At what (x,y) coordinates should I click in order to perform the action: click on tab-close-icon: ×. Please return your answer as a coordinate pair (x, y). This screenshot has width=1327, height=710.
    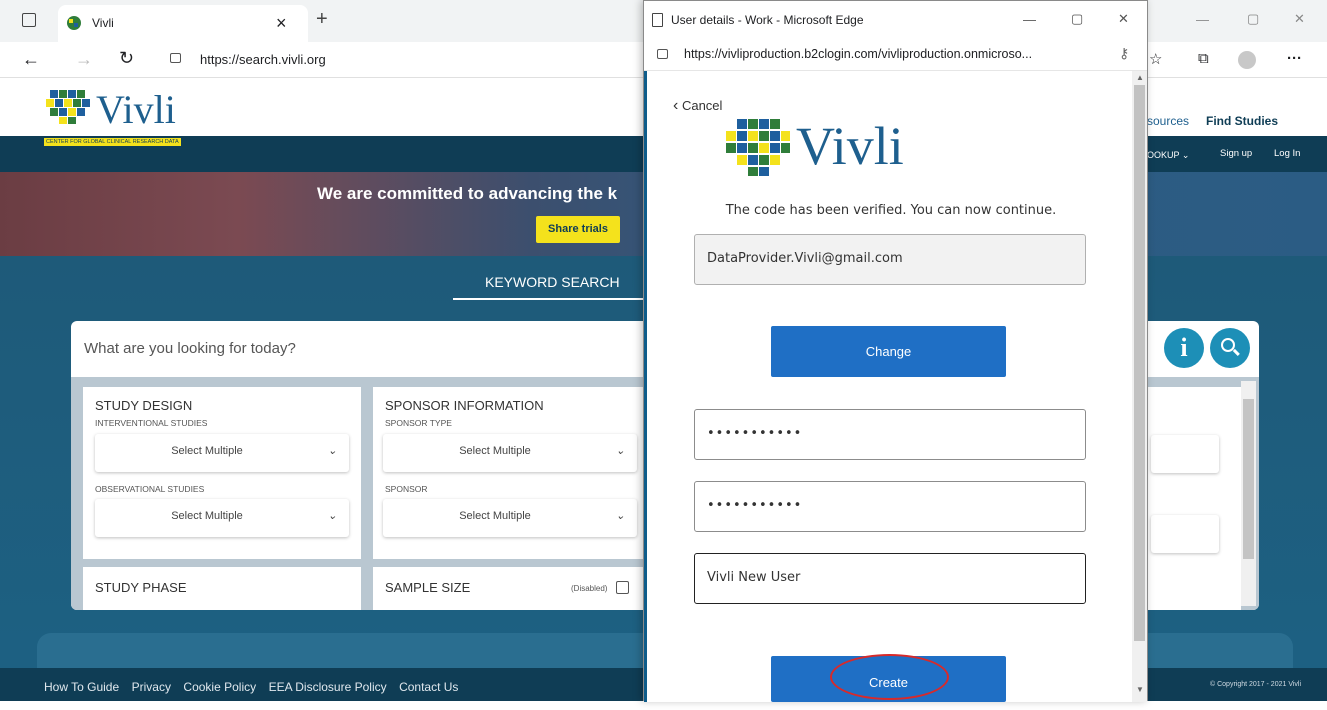
    Looking at the image, I should click on (281, 23).